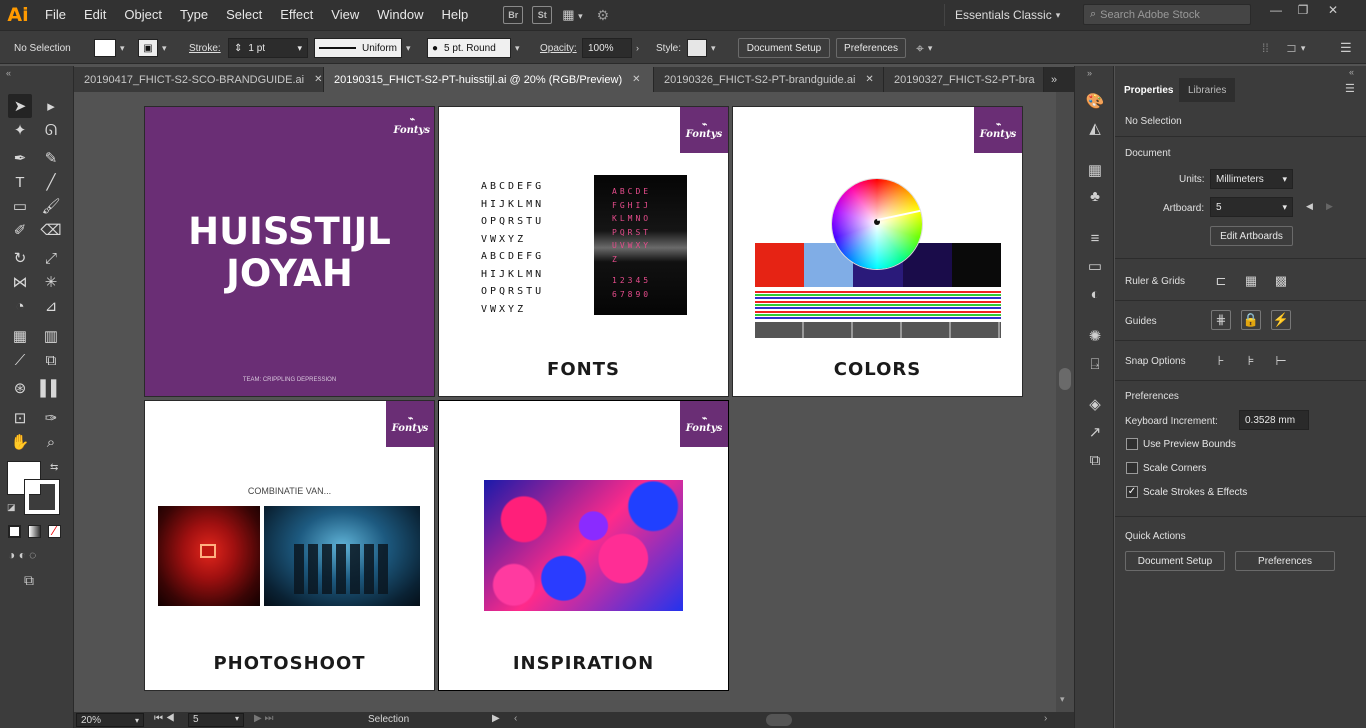  Describe the element at coordinates (1346, 48) in the screenshot. I see `panel-menu-icon: ☰` at that location.